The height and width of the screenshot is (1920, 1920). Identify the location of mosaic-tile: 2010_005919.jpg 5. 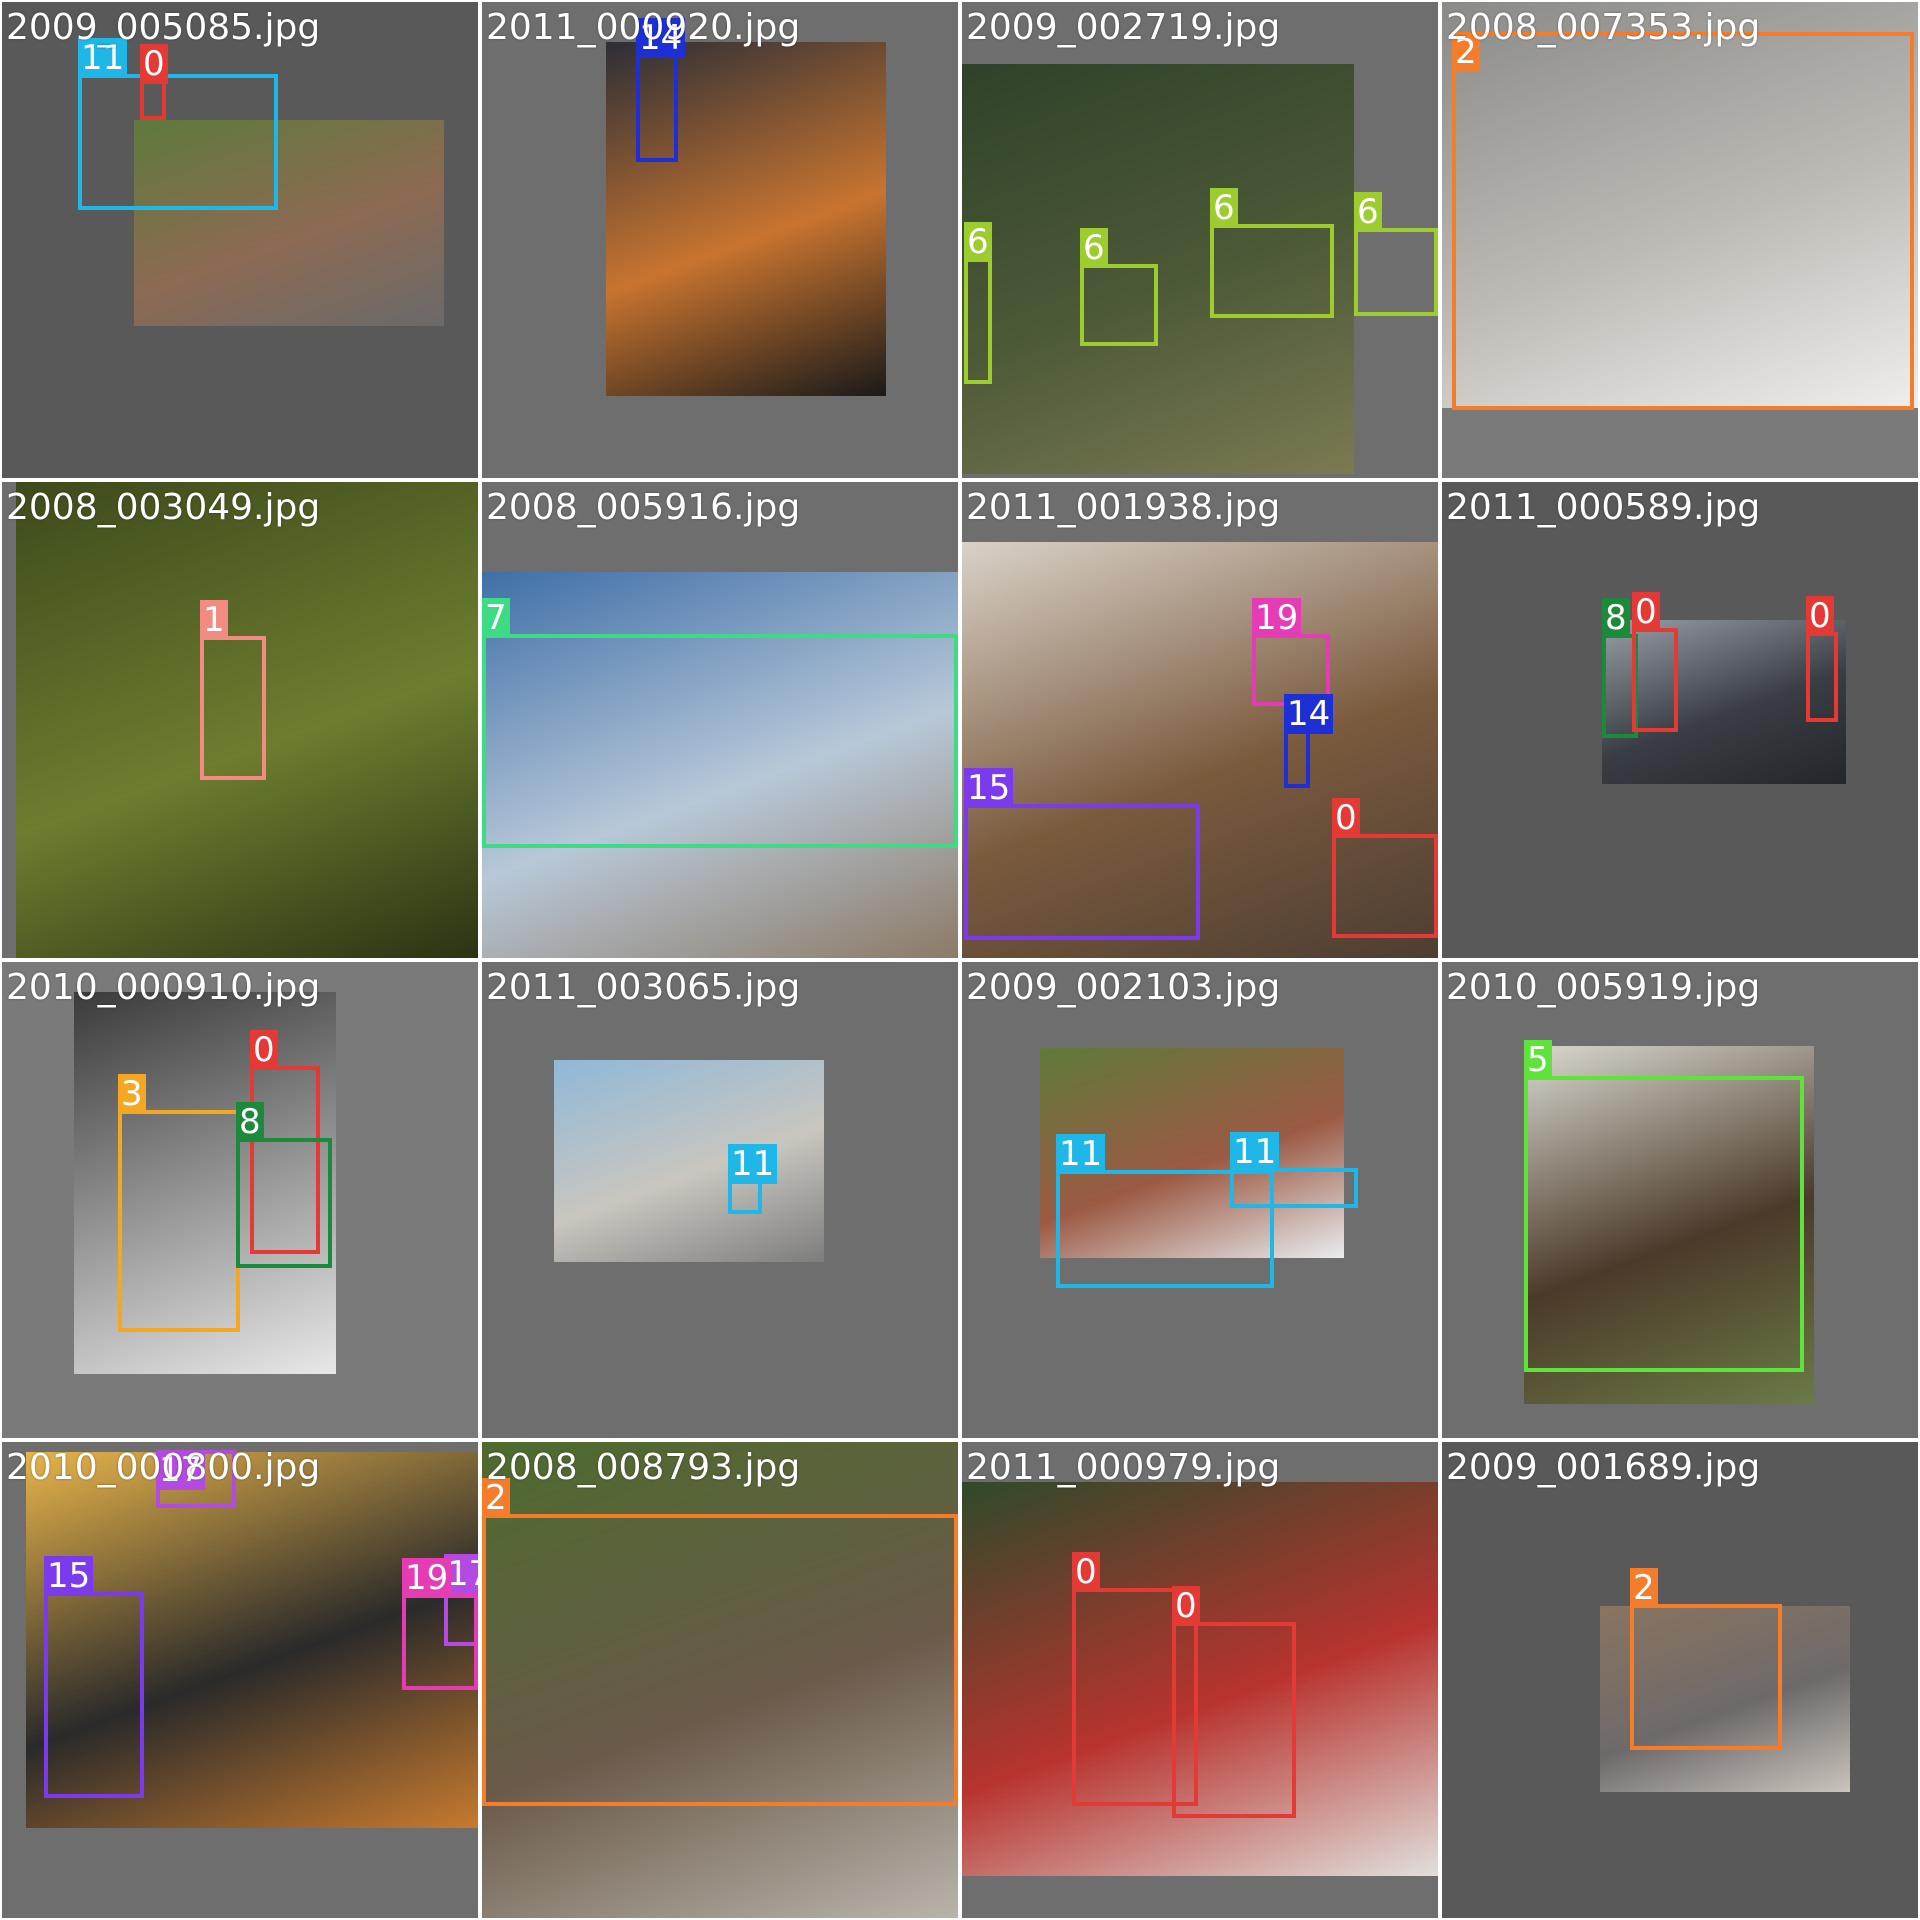
(1680, 1200).